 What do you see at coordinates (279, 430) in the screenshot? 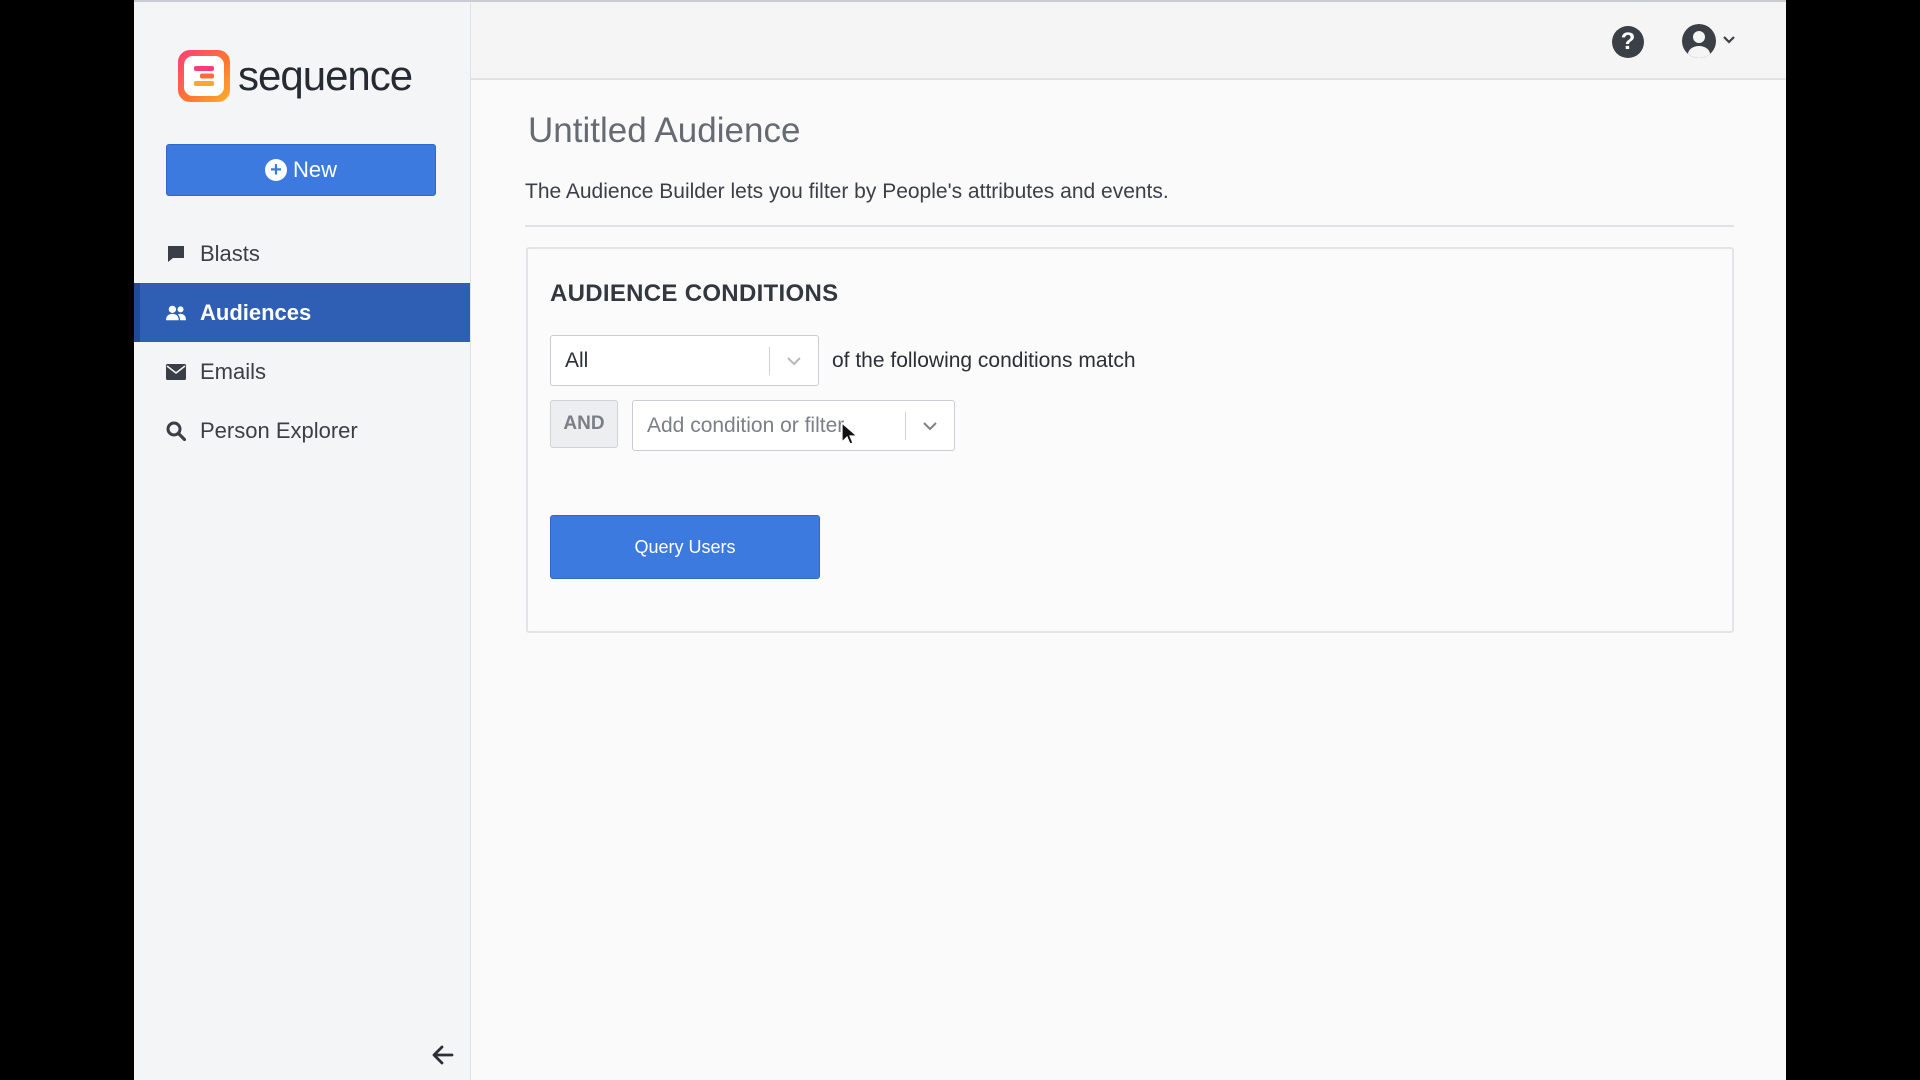
I see `sidebar-item-label: Person Explorer` at bounding box center [279, 430].